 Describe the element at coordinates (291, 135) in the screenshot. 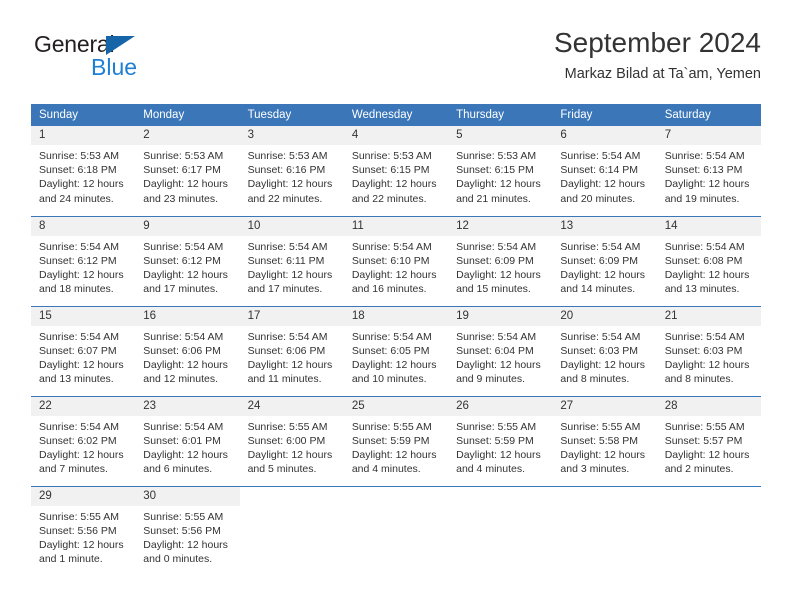

I see `day-number: 3` at that location.